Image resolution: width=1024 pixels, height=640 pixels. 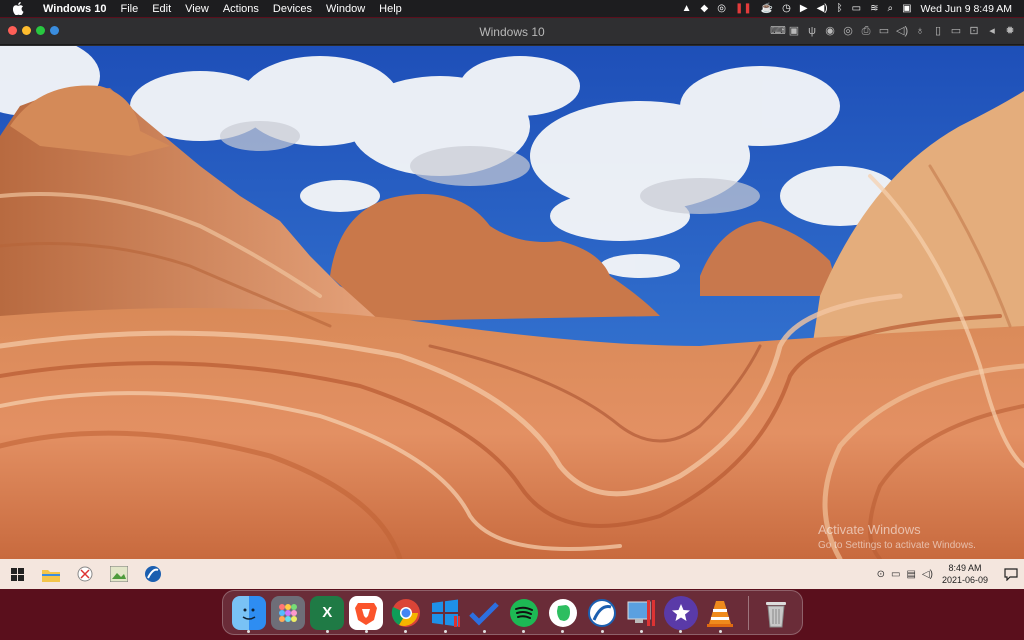 I want to click on excel-icon: X, so click(x=327, y=612).